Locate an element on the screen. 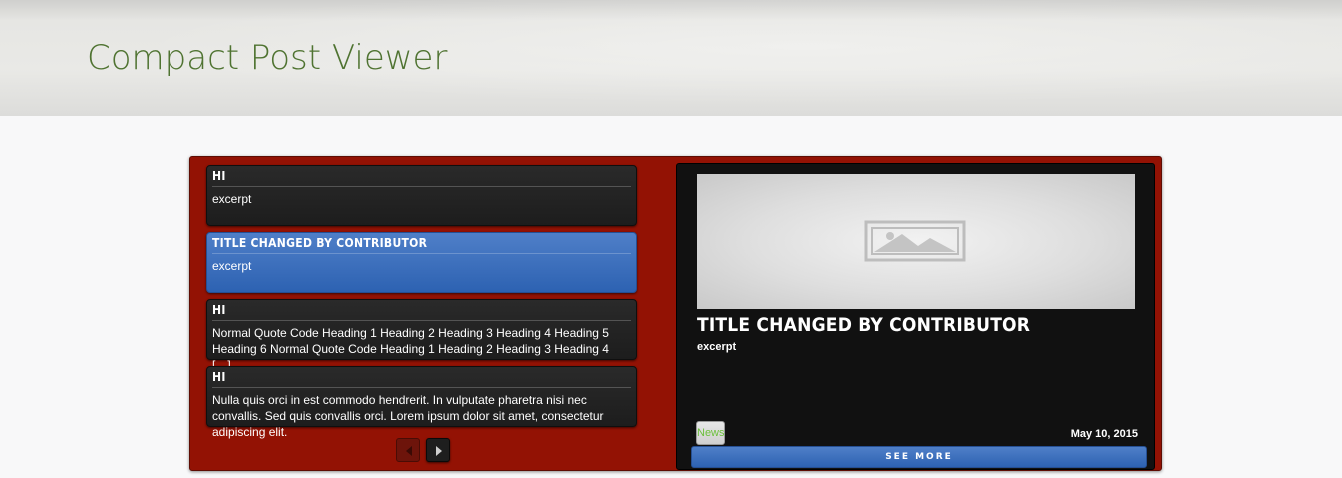  chevron-left-icon is located at coordinates (409, 451).